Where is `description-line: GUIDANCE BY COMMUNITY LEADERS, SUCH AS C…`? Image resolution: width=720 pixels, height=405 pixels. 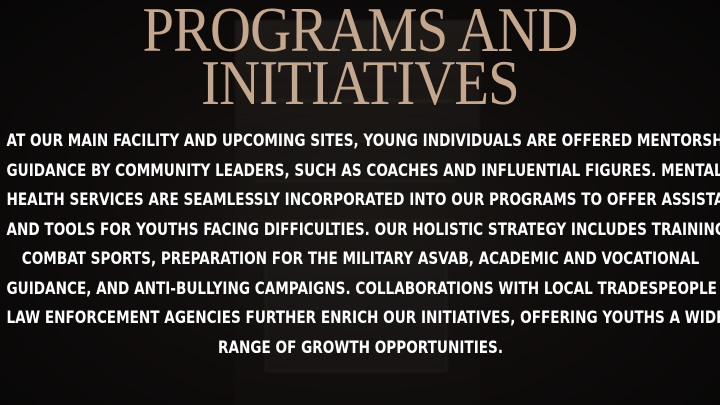 description-line: GUIDANCE BY COMMUNITY LEADERS, SUCH AS C… is located at coordinates (363, 170).